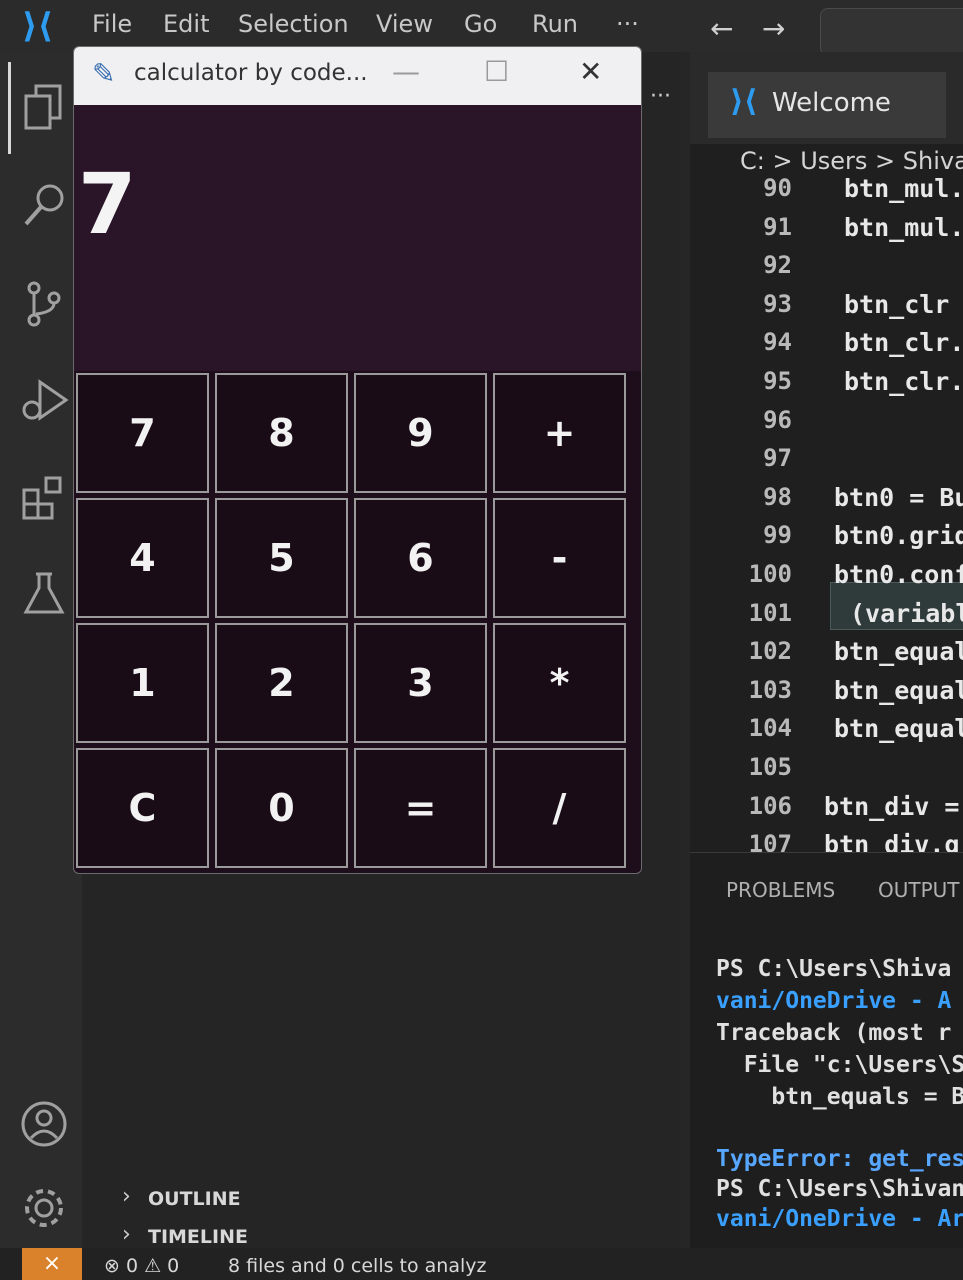 The image size is (963, 1280). Describe the element at coordinates (770, 767) in the screenshot. I see `line-number: 105` at that location.